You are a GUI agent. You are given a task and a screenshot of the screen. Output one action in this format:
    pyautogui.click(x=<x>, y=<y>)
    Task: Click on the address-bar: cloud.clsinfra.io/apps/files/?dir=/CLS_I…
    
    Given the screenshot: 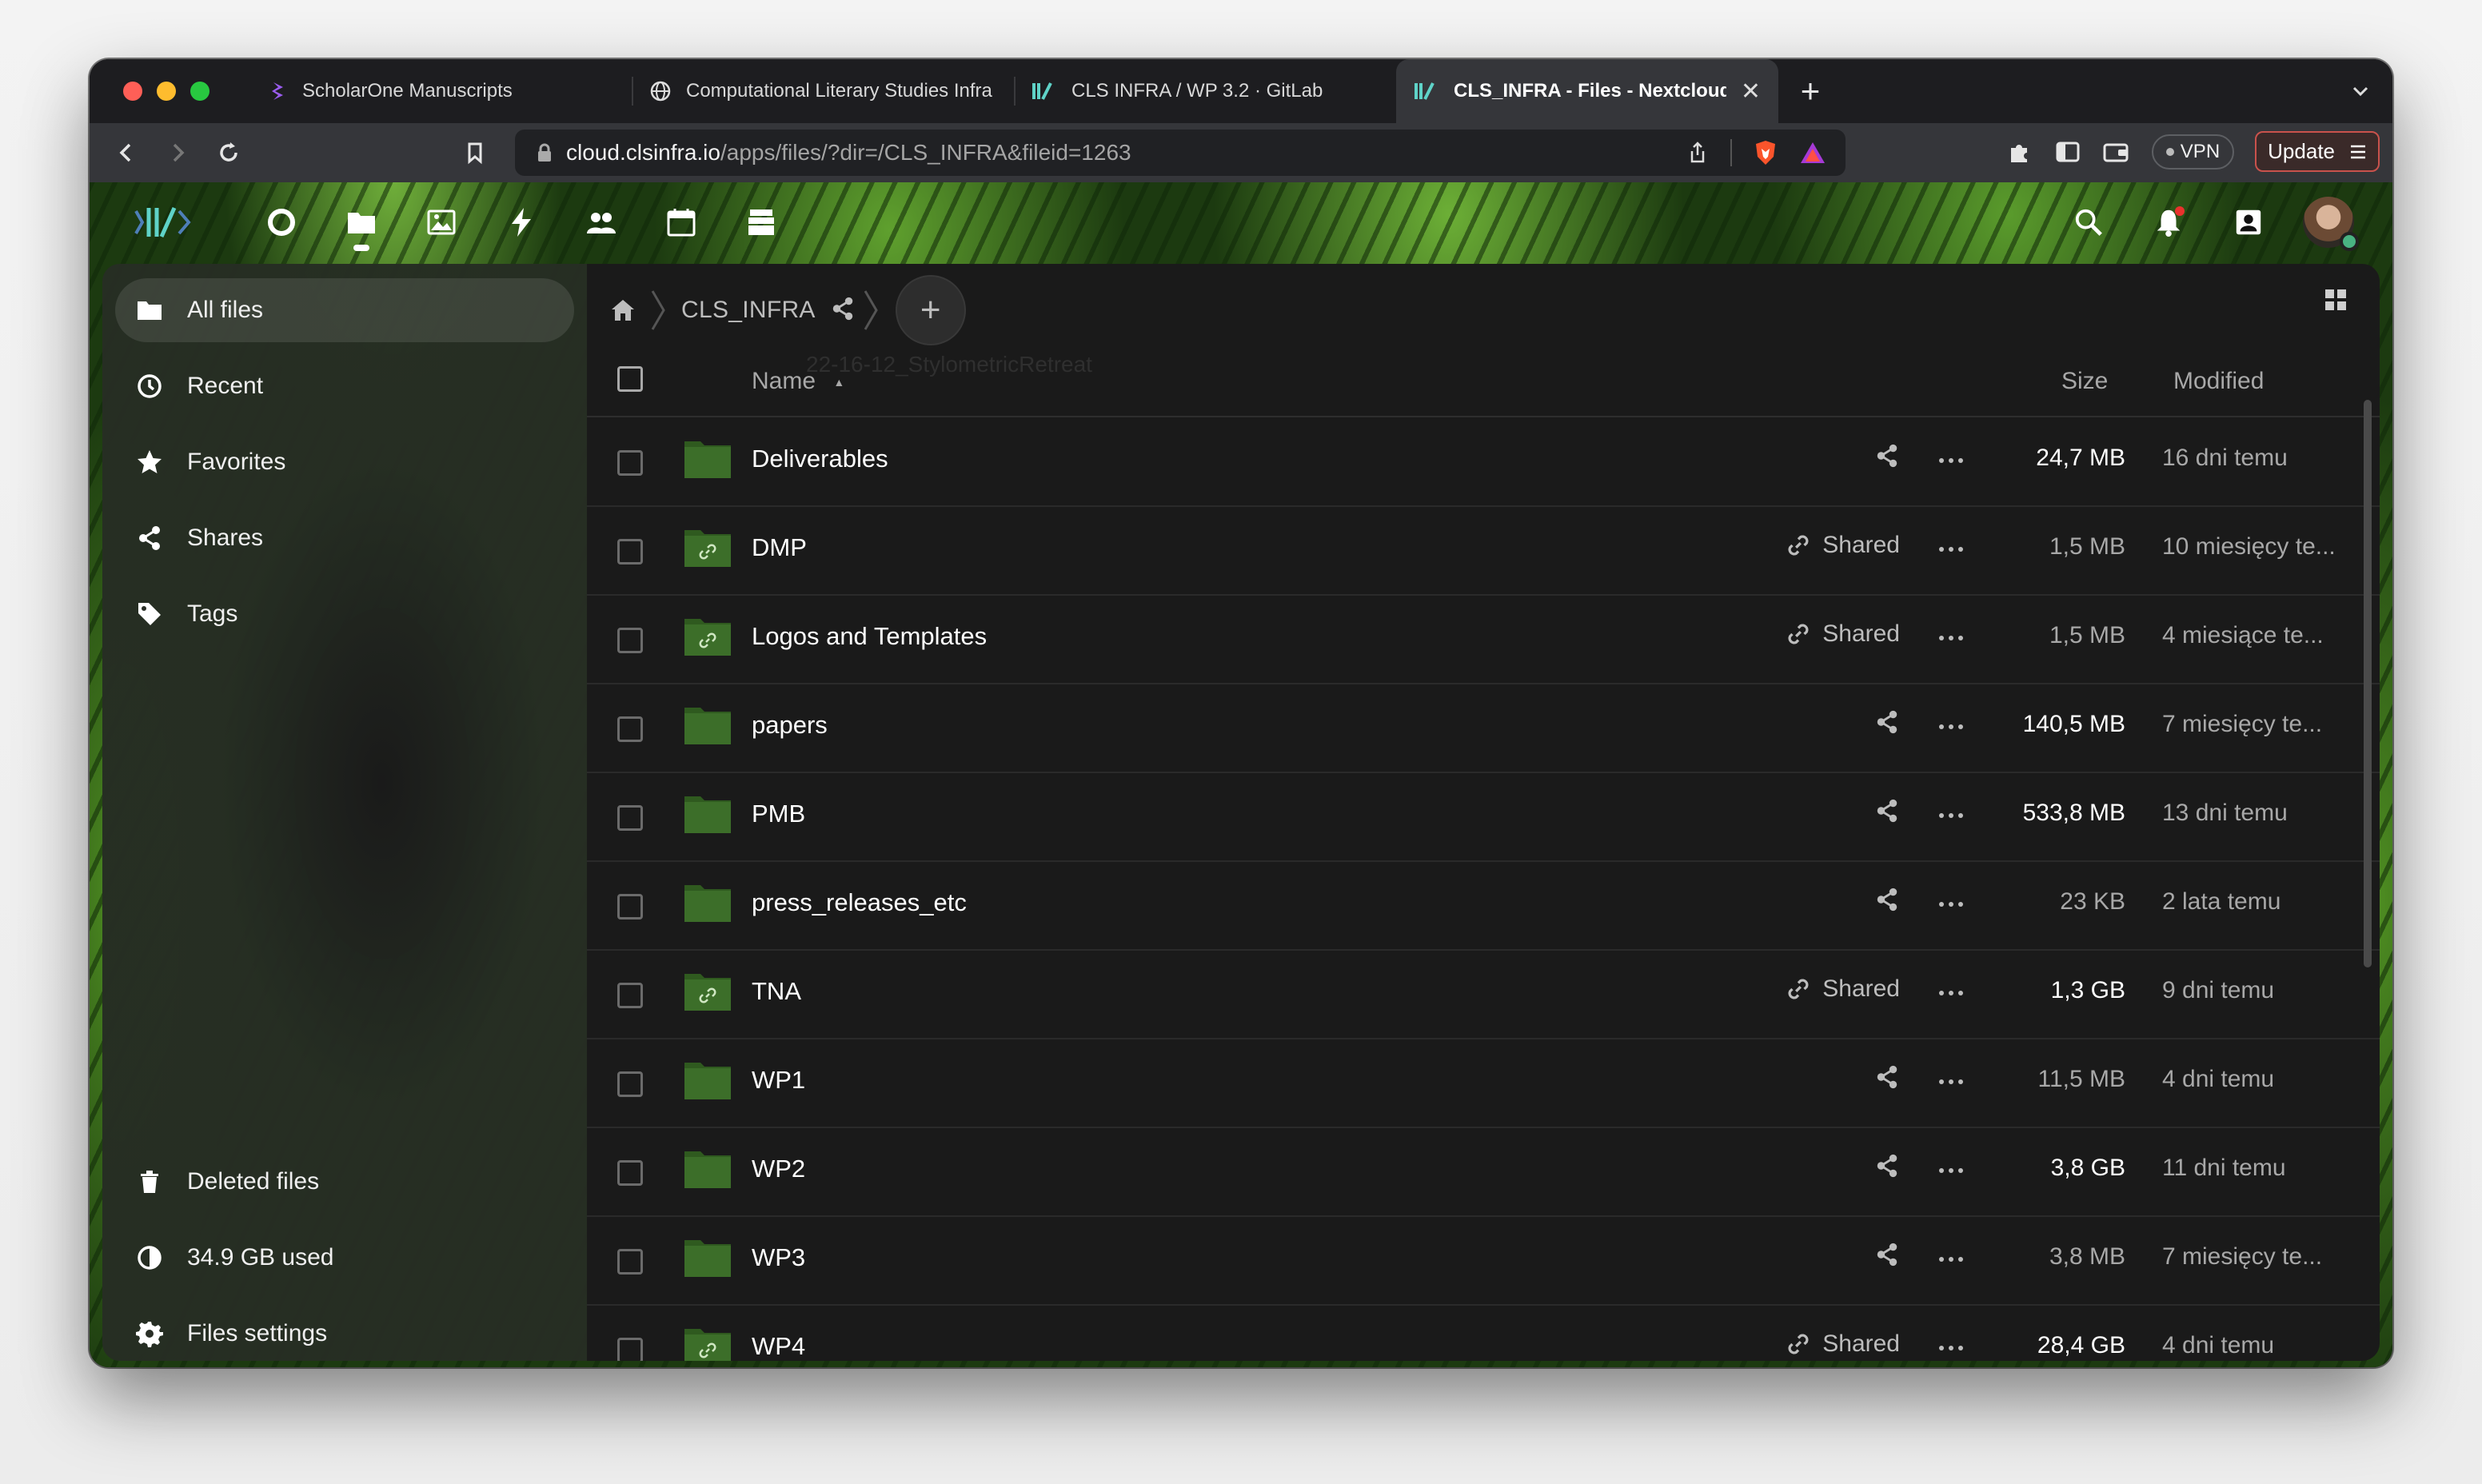 What is the action you would take?
    pyautogui.click(x=1180, y=153)
    